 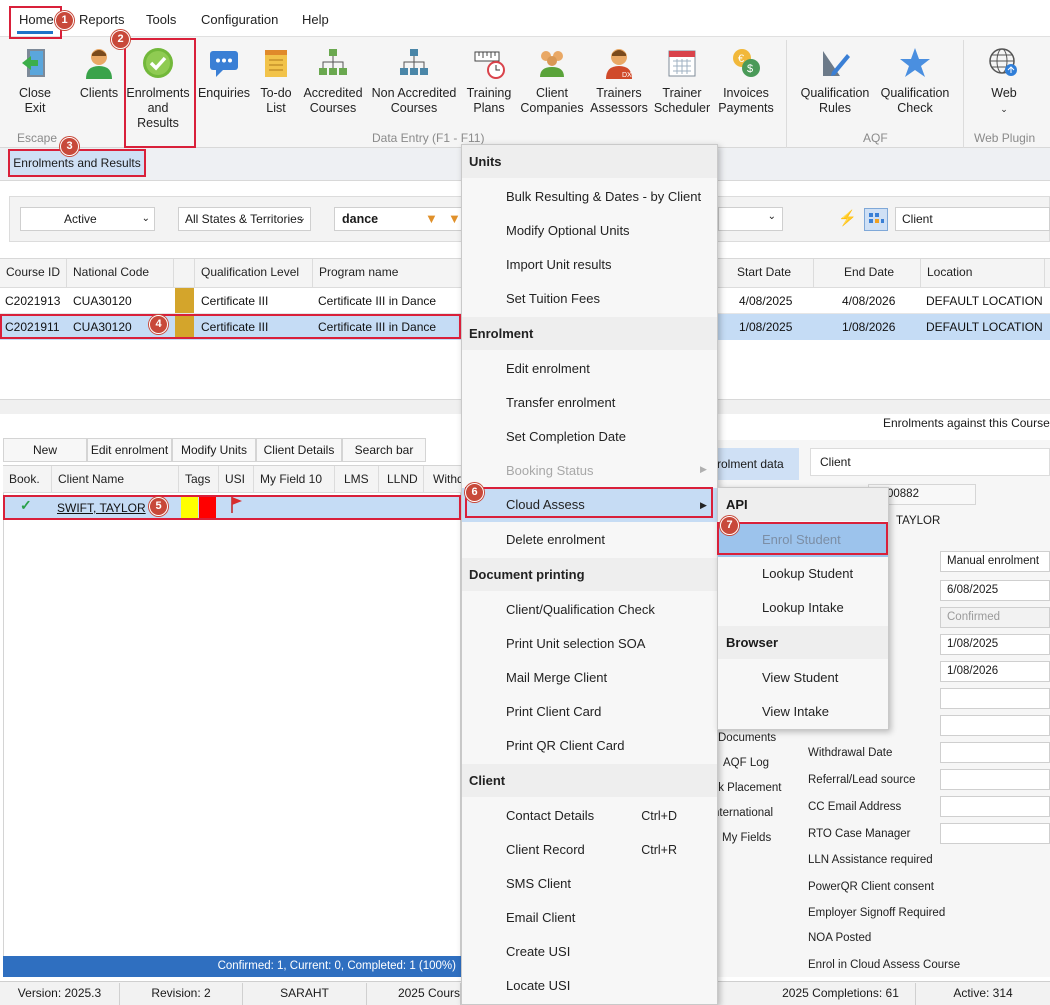 I want to click on hierarchy-icon, so click(x=333, y=62).